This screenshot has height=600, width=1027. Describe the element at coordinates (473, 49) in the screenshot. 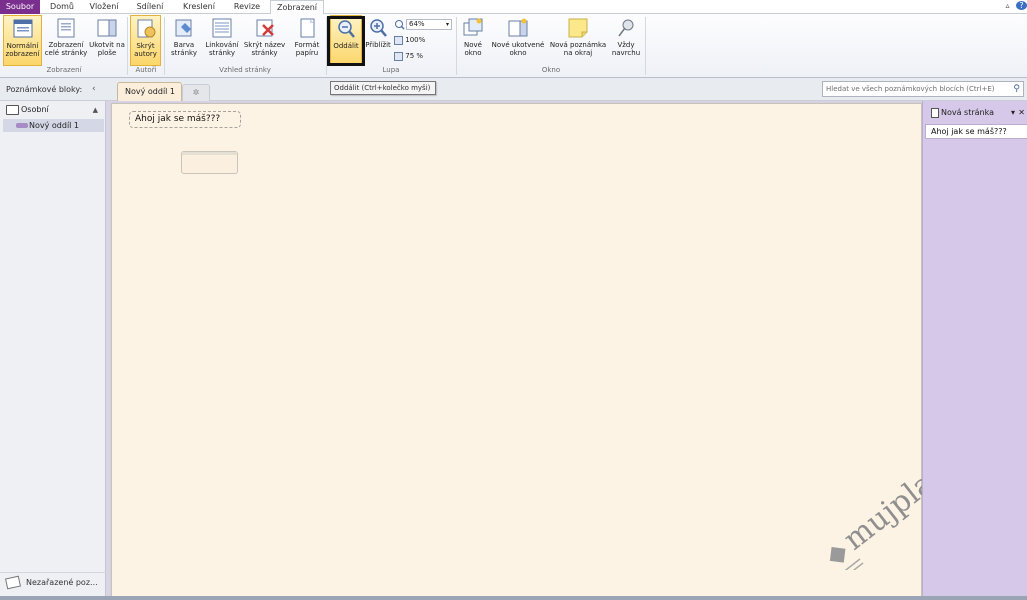

I see `new-window-label: Nové okno` at that location.